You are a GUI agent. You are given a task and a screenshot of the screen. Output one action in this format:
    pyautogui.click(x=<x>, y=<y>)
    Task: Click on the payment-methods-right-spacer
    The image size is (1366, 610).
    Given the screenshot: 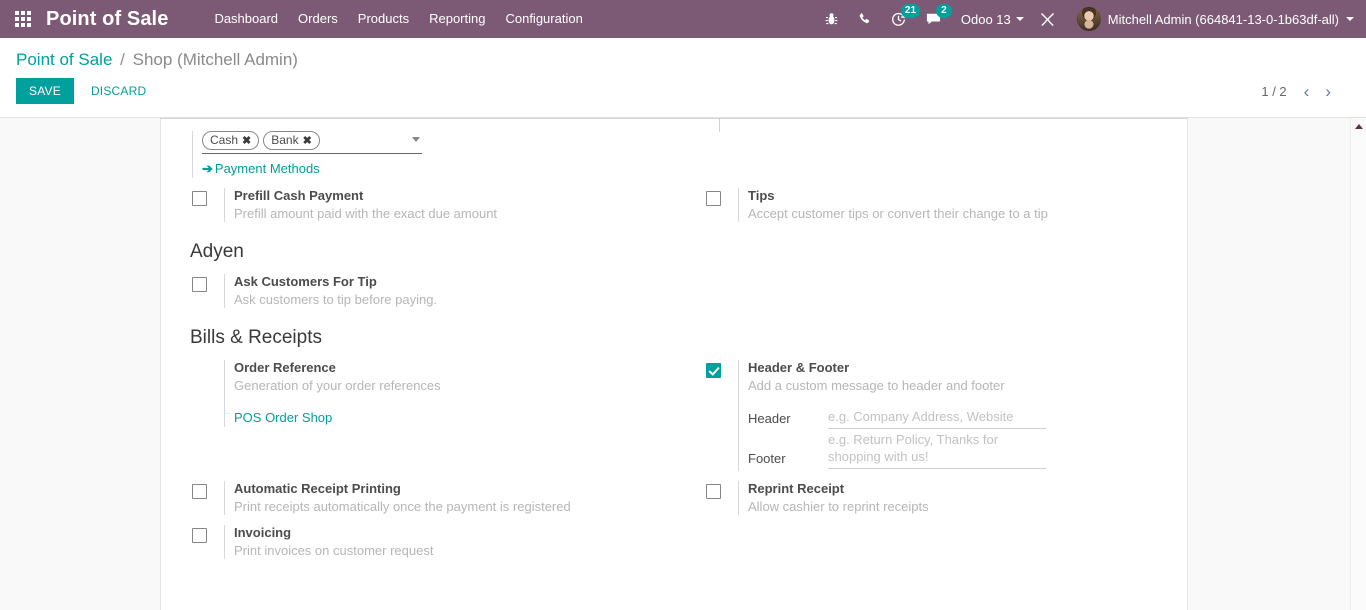 What is the action you would take?
    pyautogui.click(x=931, y=148)
    